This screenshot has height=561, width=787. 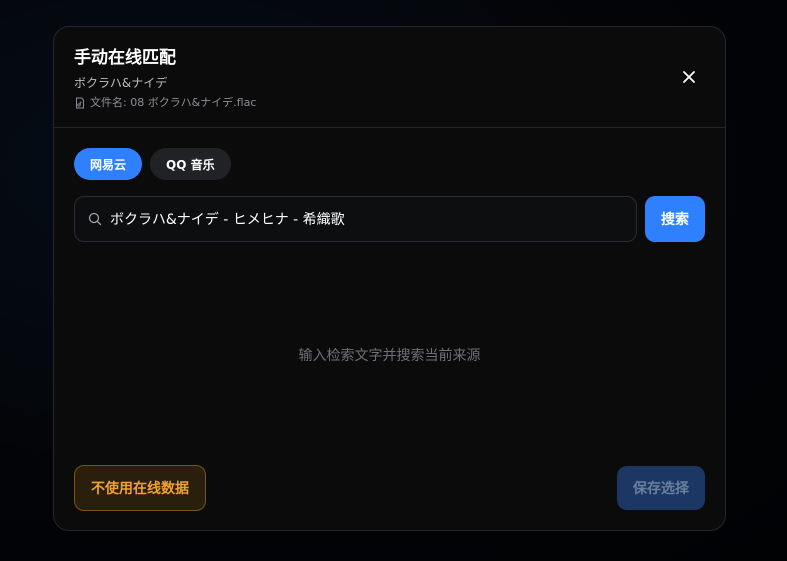 I want to click on track-title: ボクラハ&ナイデ, so click(x=121, y=83).